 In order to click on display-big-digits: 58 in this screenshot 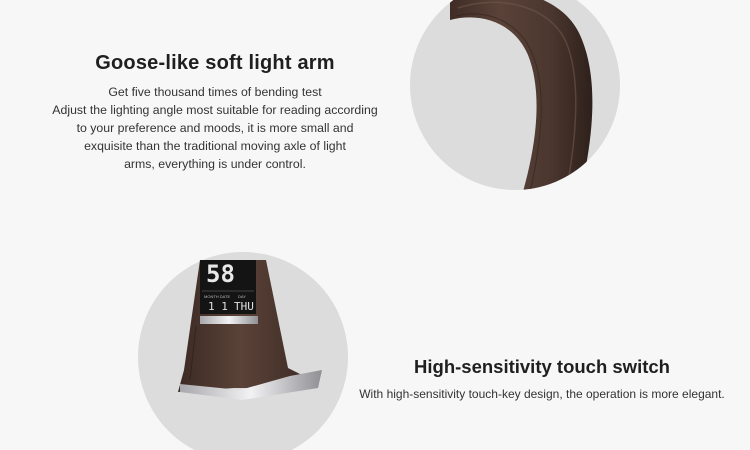, I will do `click(220, 274)`.